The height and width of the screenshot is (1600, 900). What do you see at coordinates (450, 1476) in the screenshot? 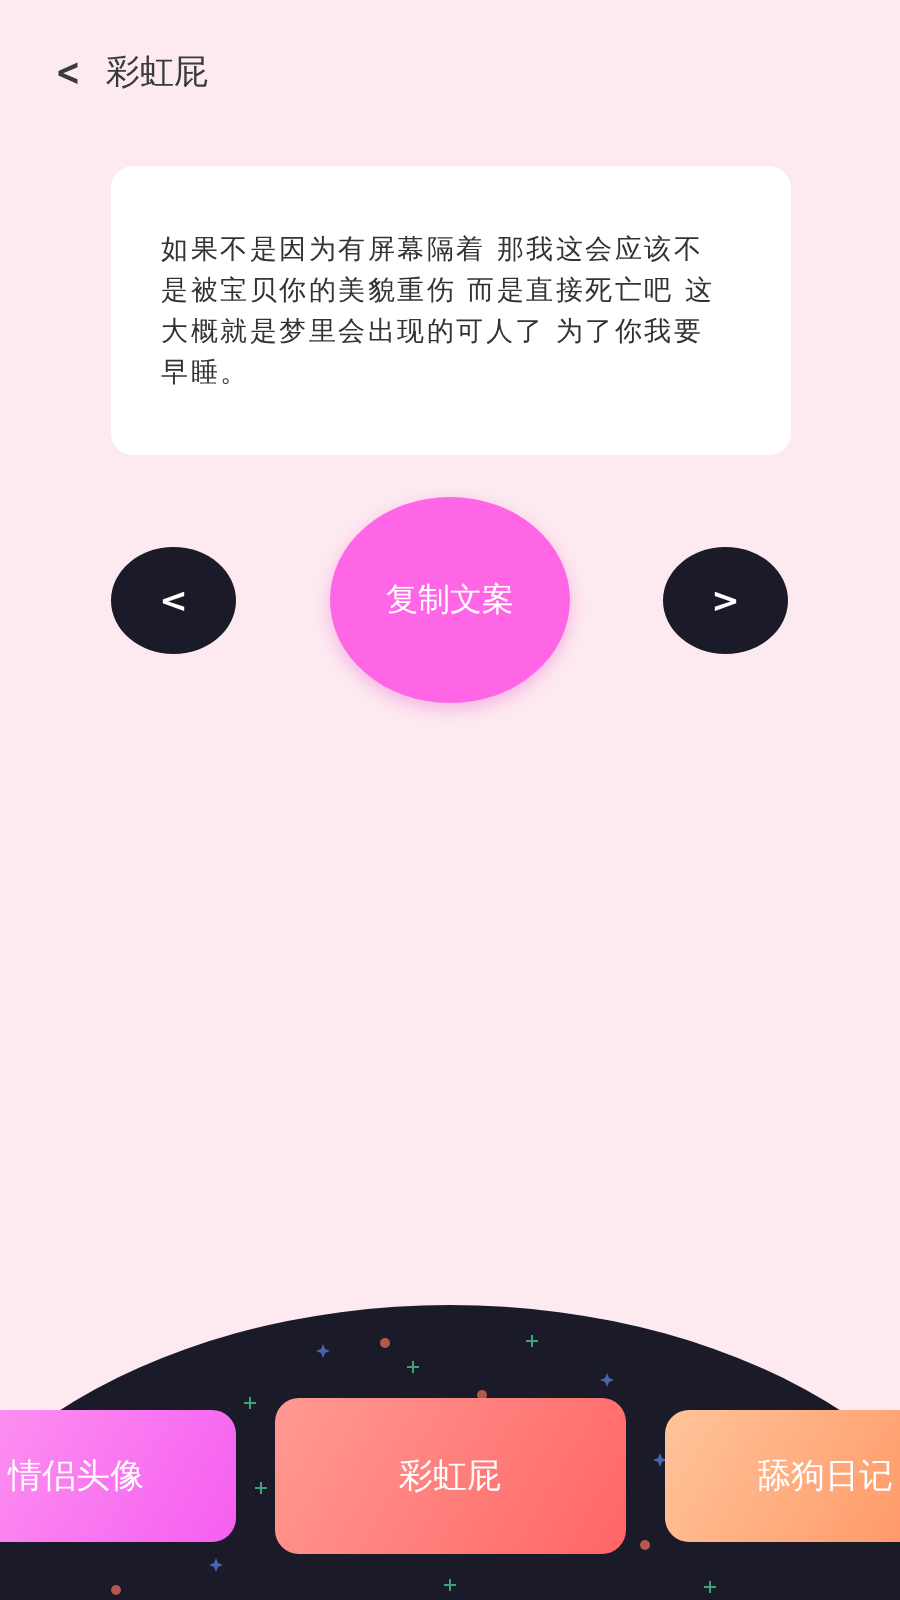
I see `category-tab: 彩虹屁` at bounding box center [450, 1476].